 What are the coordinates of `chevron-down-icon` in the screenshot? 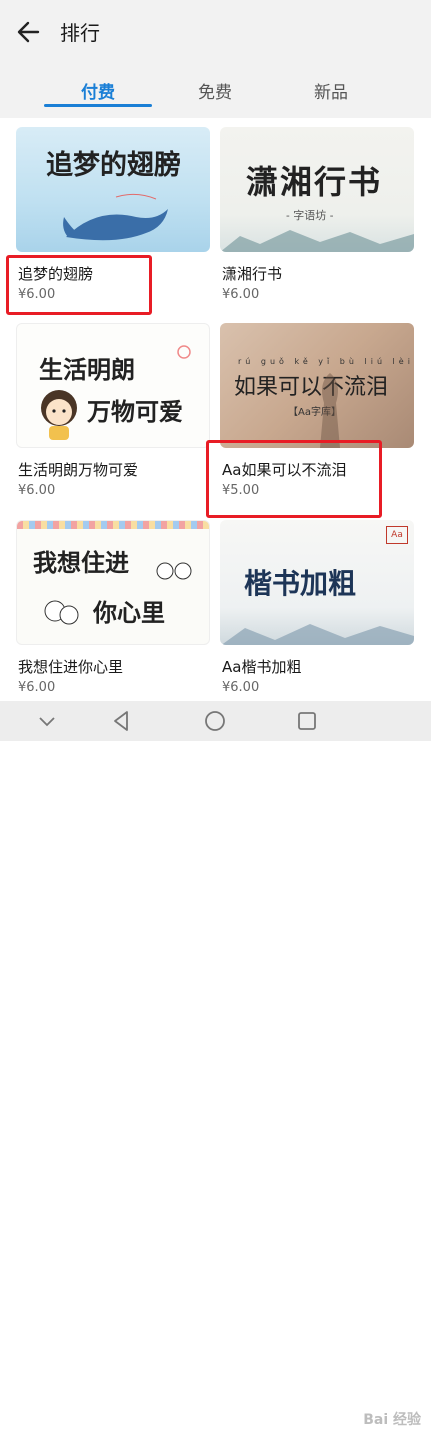 It's located at (47, 721).